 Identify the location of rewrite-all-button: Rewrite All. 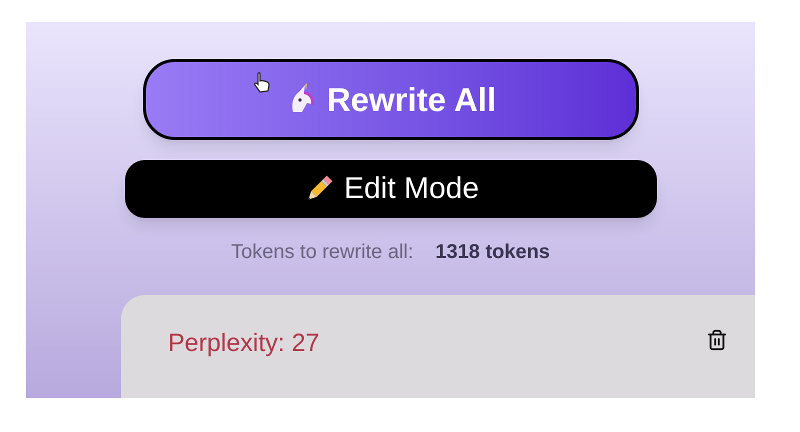
(390, 99).